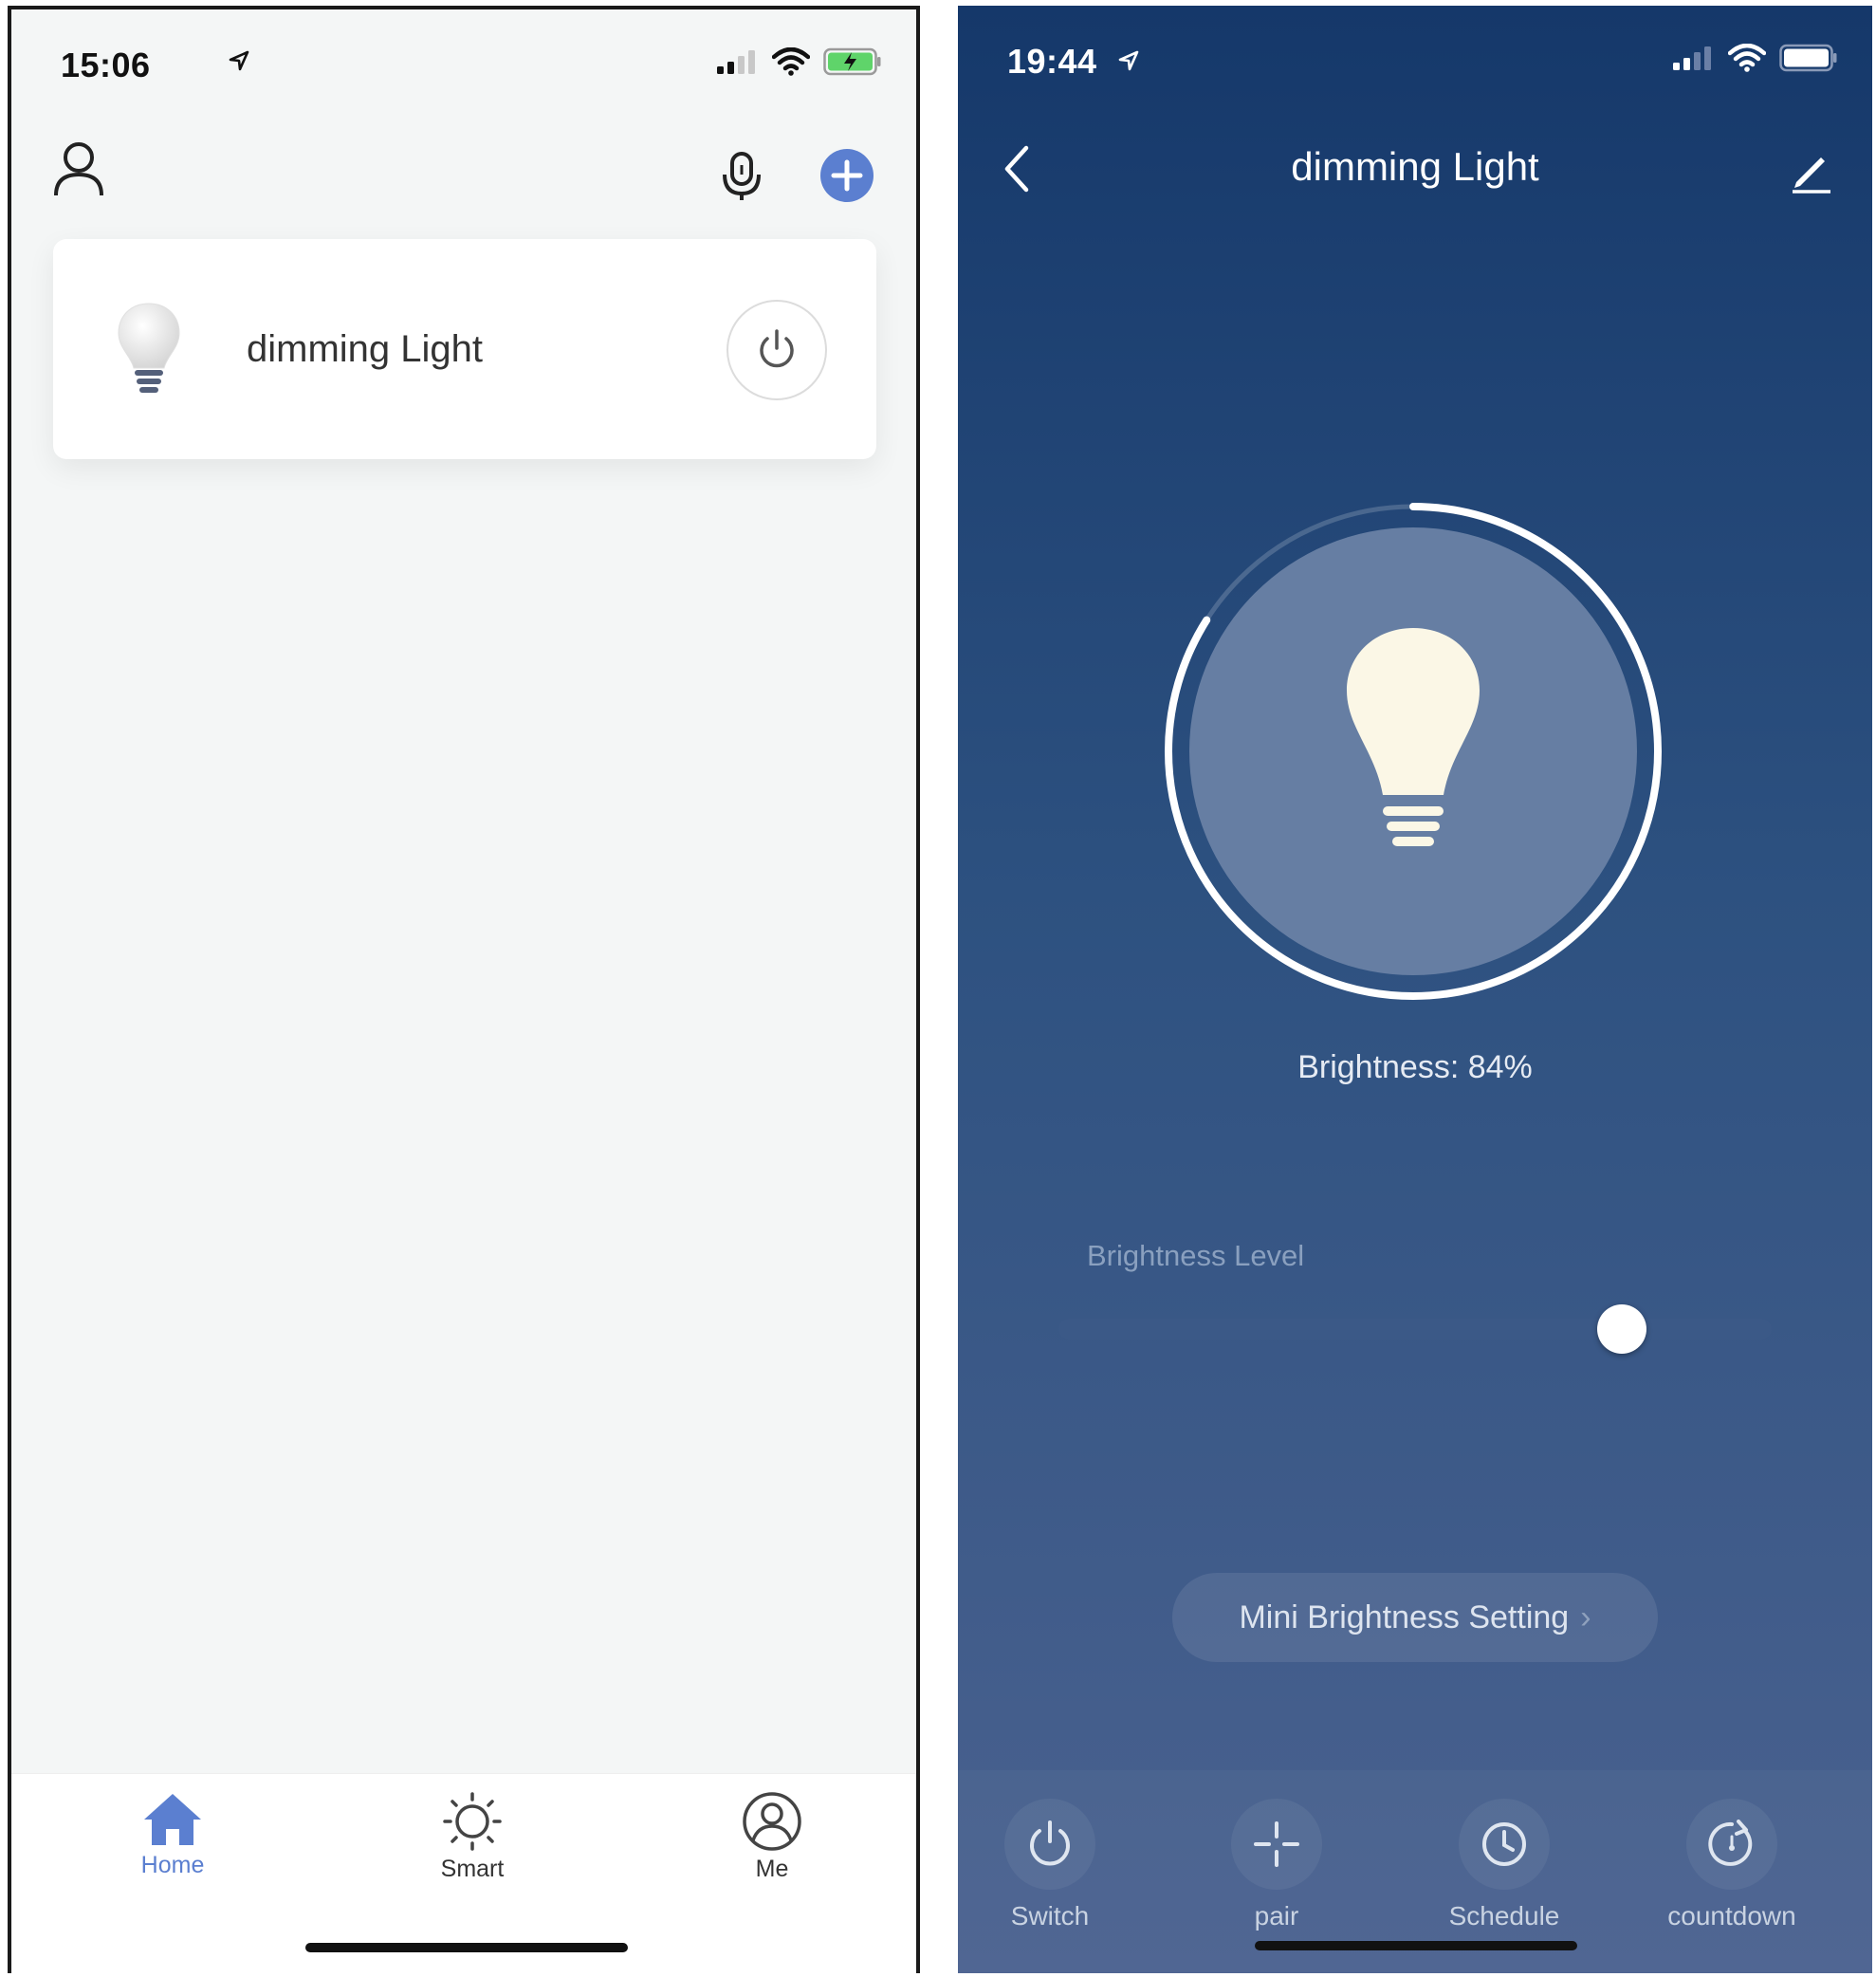  I want to click on pair-icon-wrapper, so click(1276, 1844).